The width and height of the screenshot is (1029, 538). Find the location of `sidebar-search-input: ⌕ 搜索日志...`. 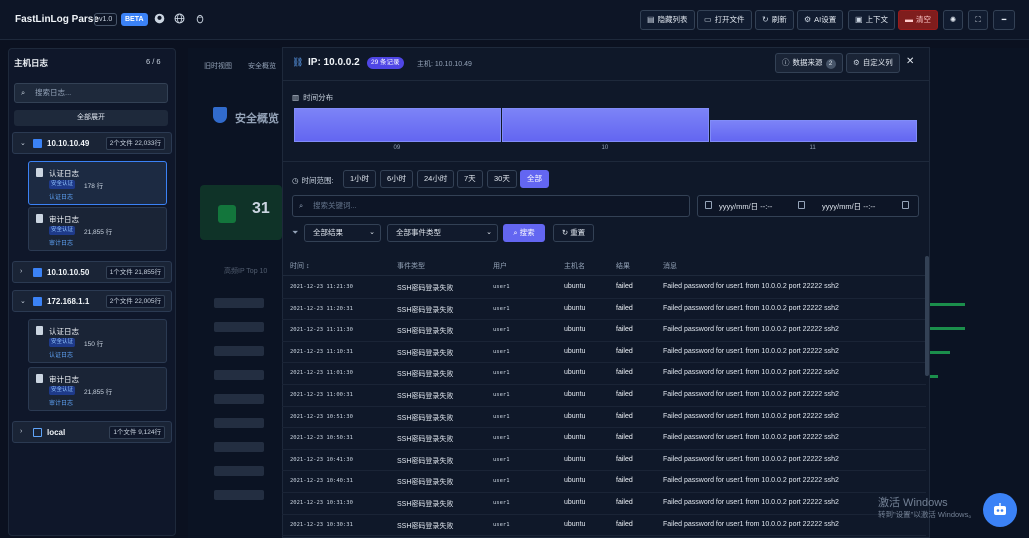

sidebar-search-input: ⌕ 搜索日志... is located at coordinates (91, 93).